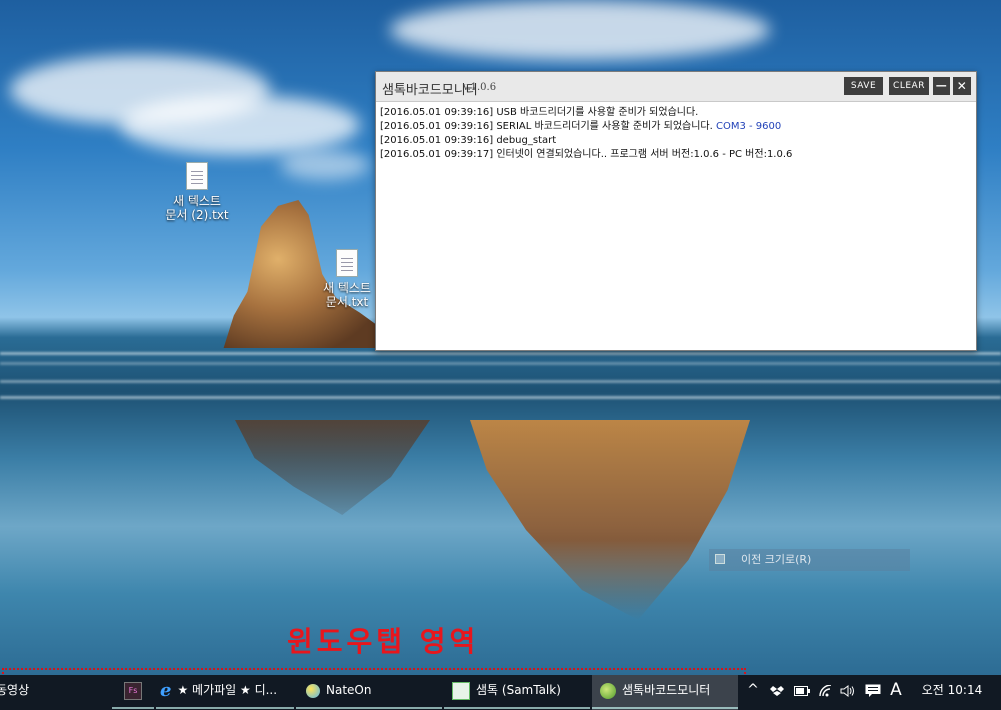 This screenshot has width=1001, height=710. I want to click on window-restore-icon, so click(720, 559).